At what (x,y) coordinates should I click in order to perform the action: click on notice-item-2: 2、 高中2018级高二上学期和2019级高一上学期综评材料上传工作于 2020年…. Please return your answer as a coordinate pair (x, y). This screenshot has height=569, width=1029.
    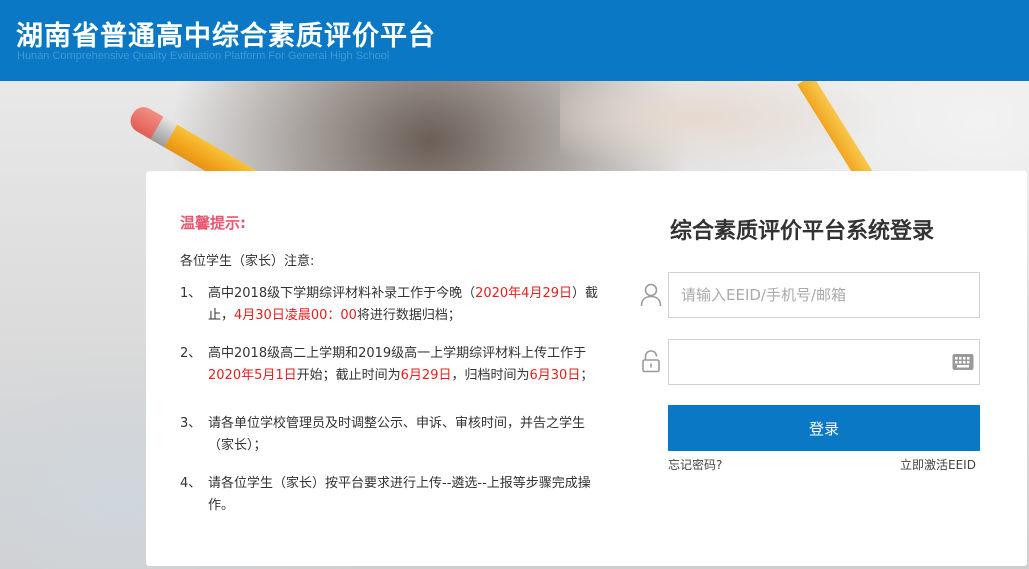
    Looking at the image, I should click on (392, 365).